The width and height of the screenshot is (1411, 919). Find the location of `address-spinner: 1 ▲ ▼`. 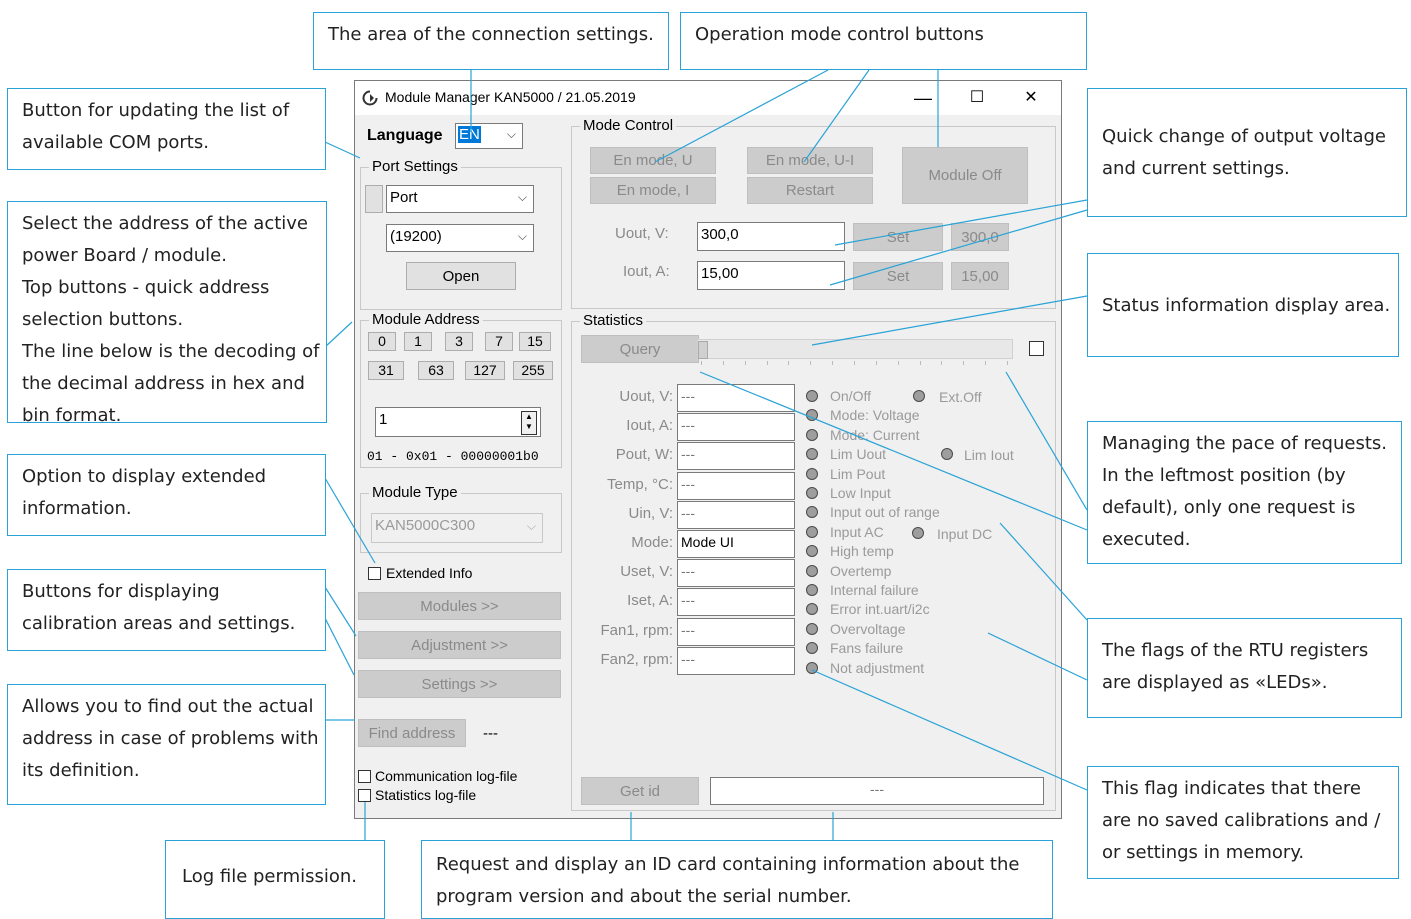

address-spinner: 1 ▲ ▼ is located at coordinates (458, 422).